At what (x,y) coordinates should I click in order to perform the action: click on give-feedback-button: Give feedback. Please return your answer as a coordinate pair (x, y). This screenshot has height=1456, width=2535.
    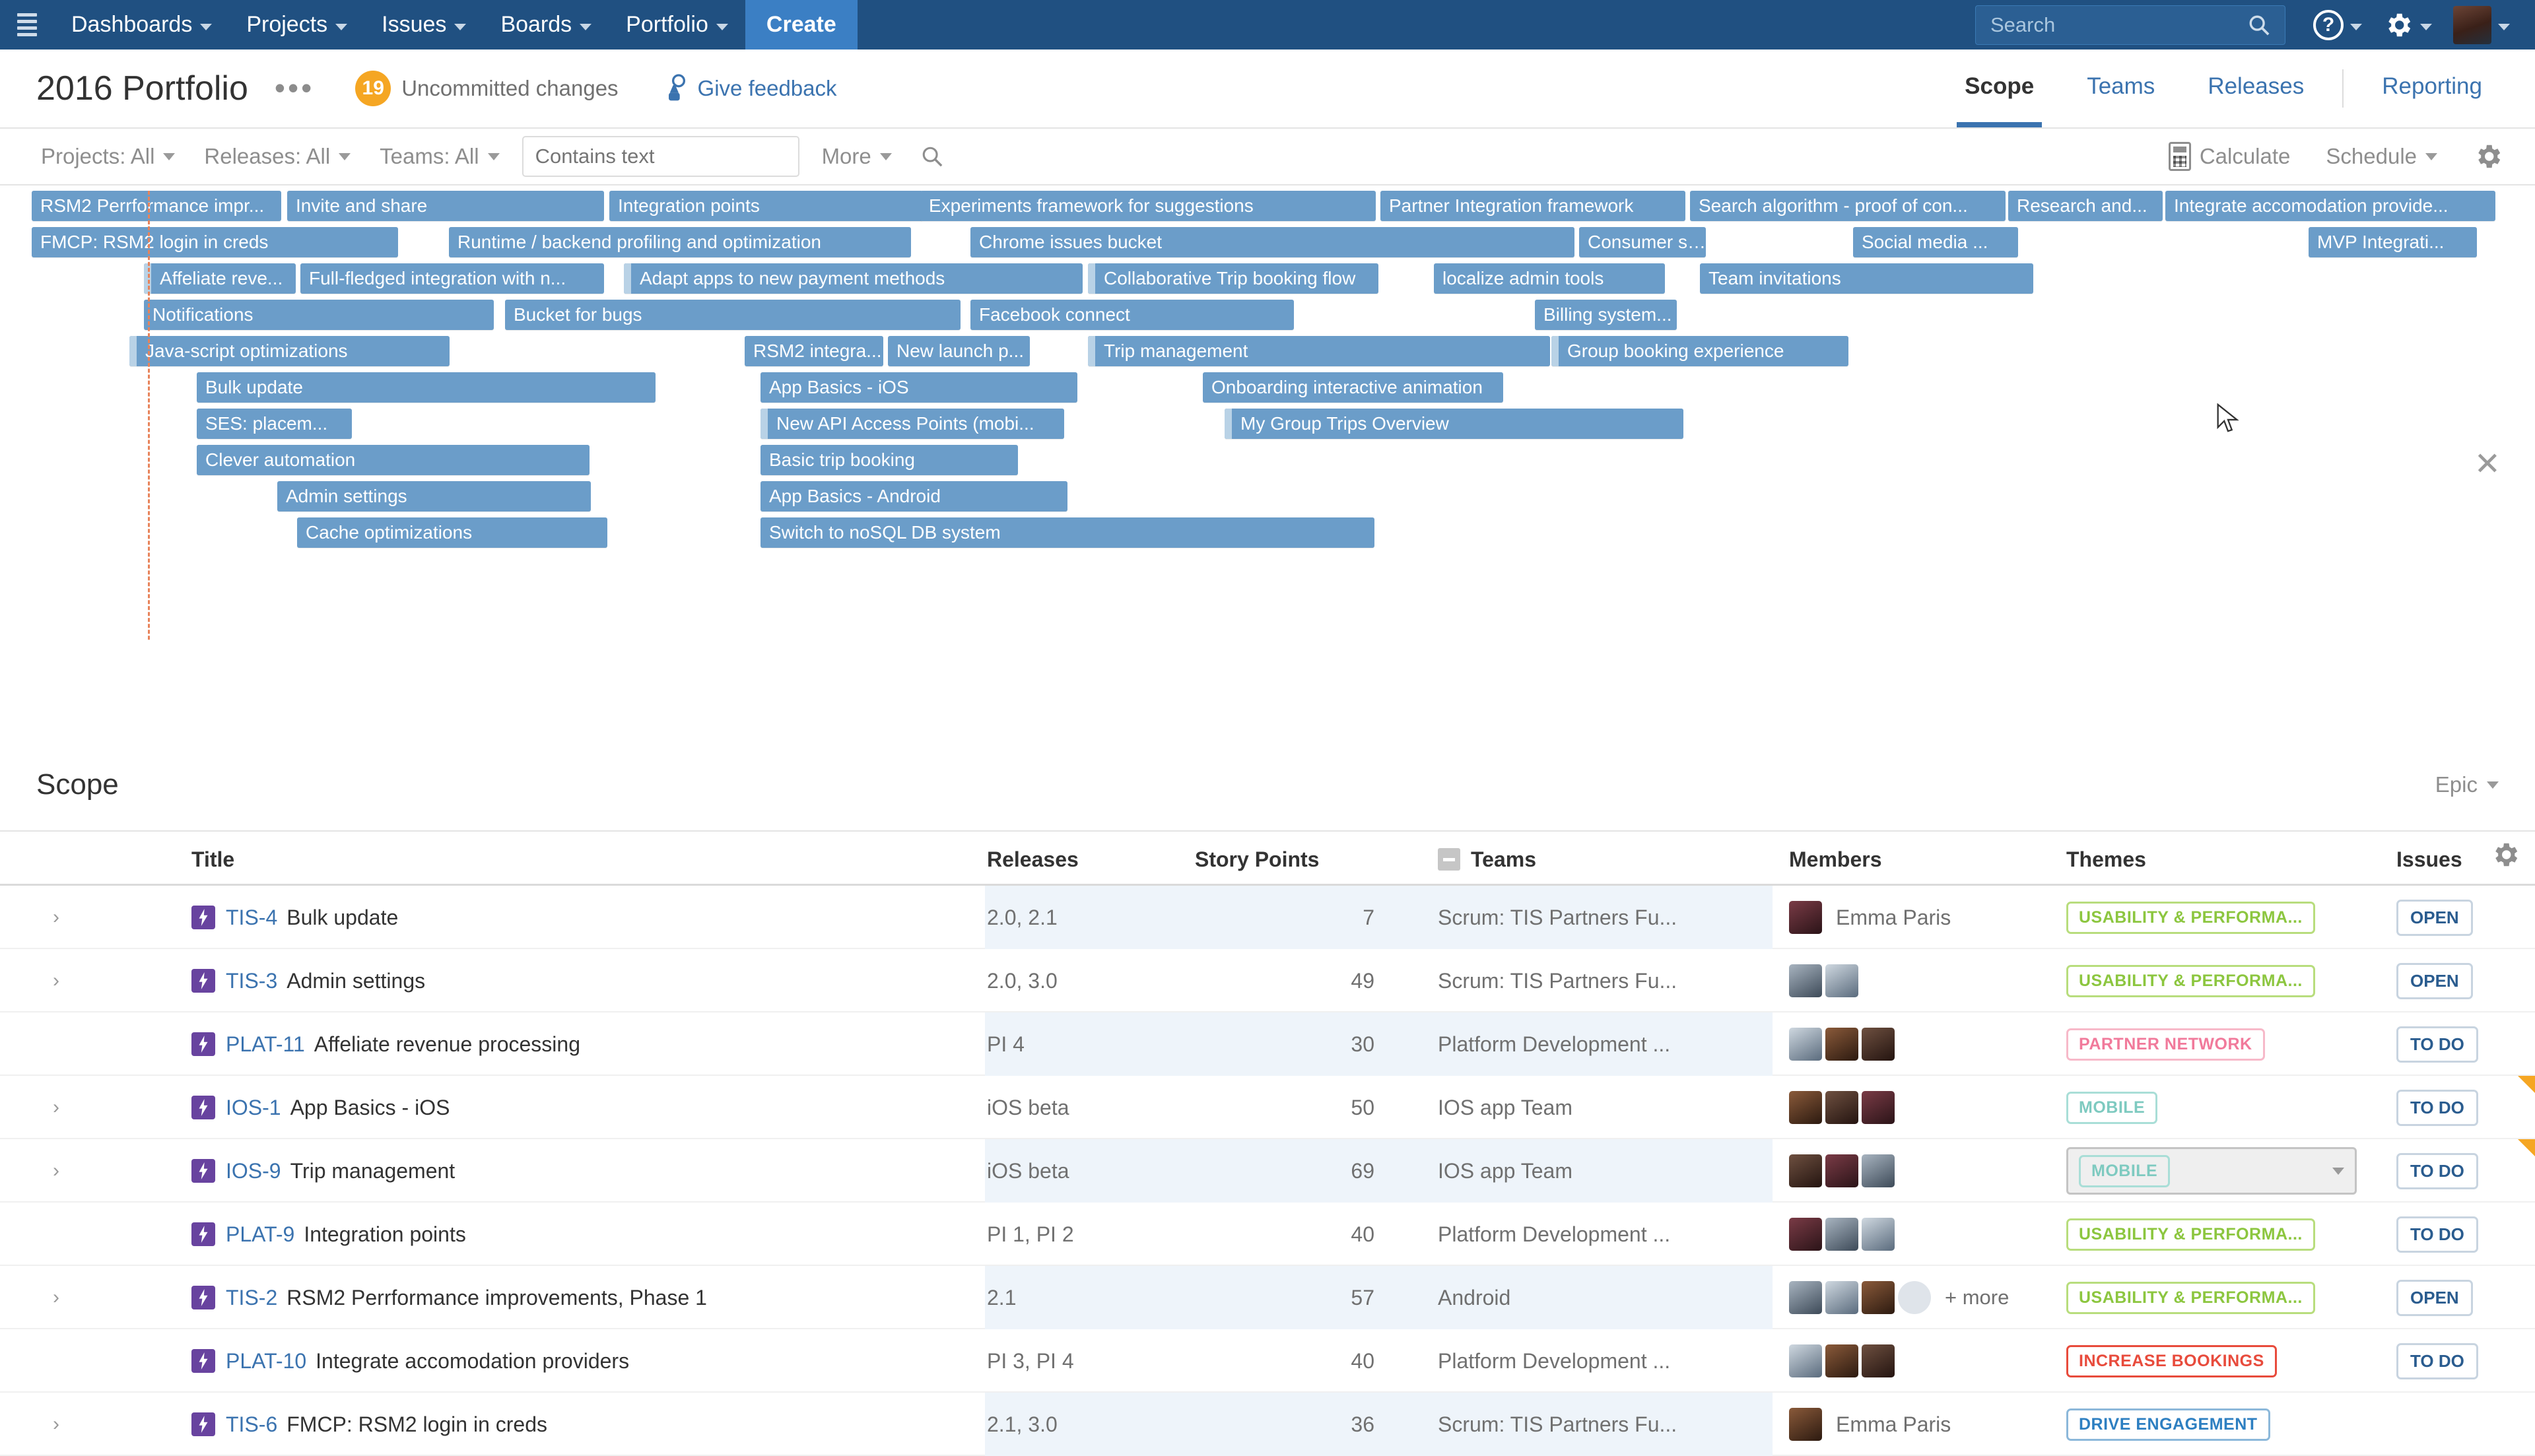
    Looking at the image, I should click on (749, 88).